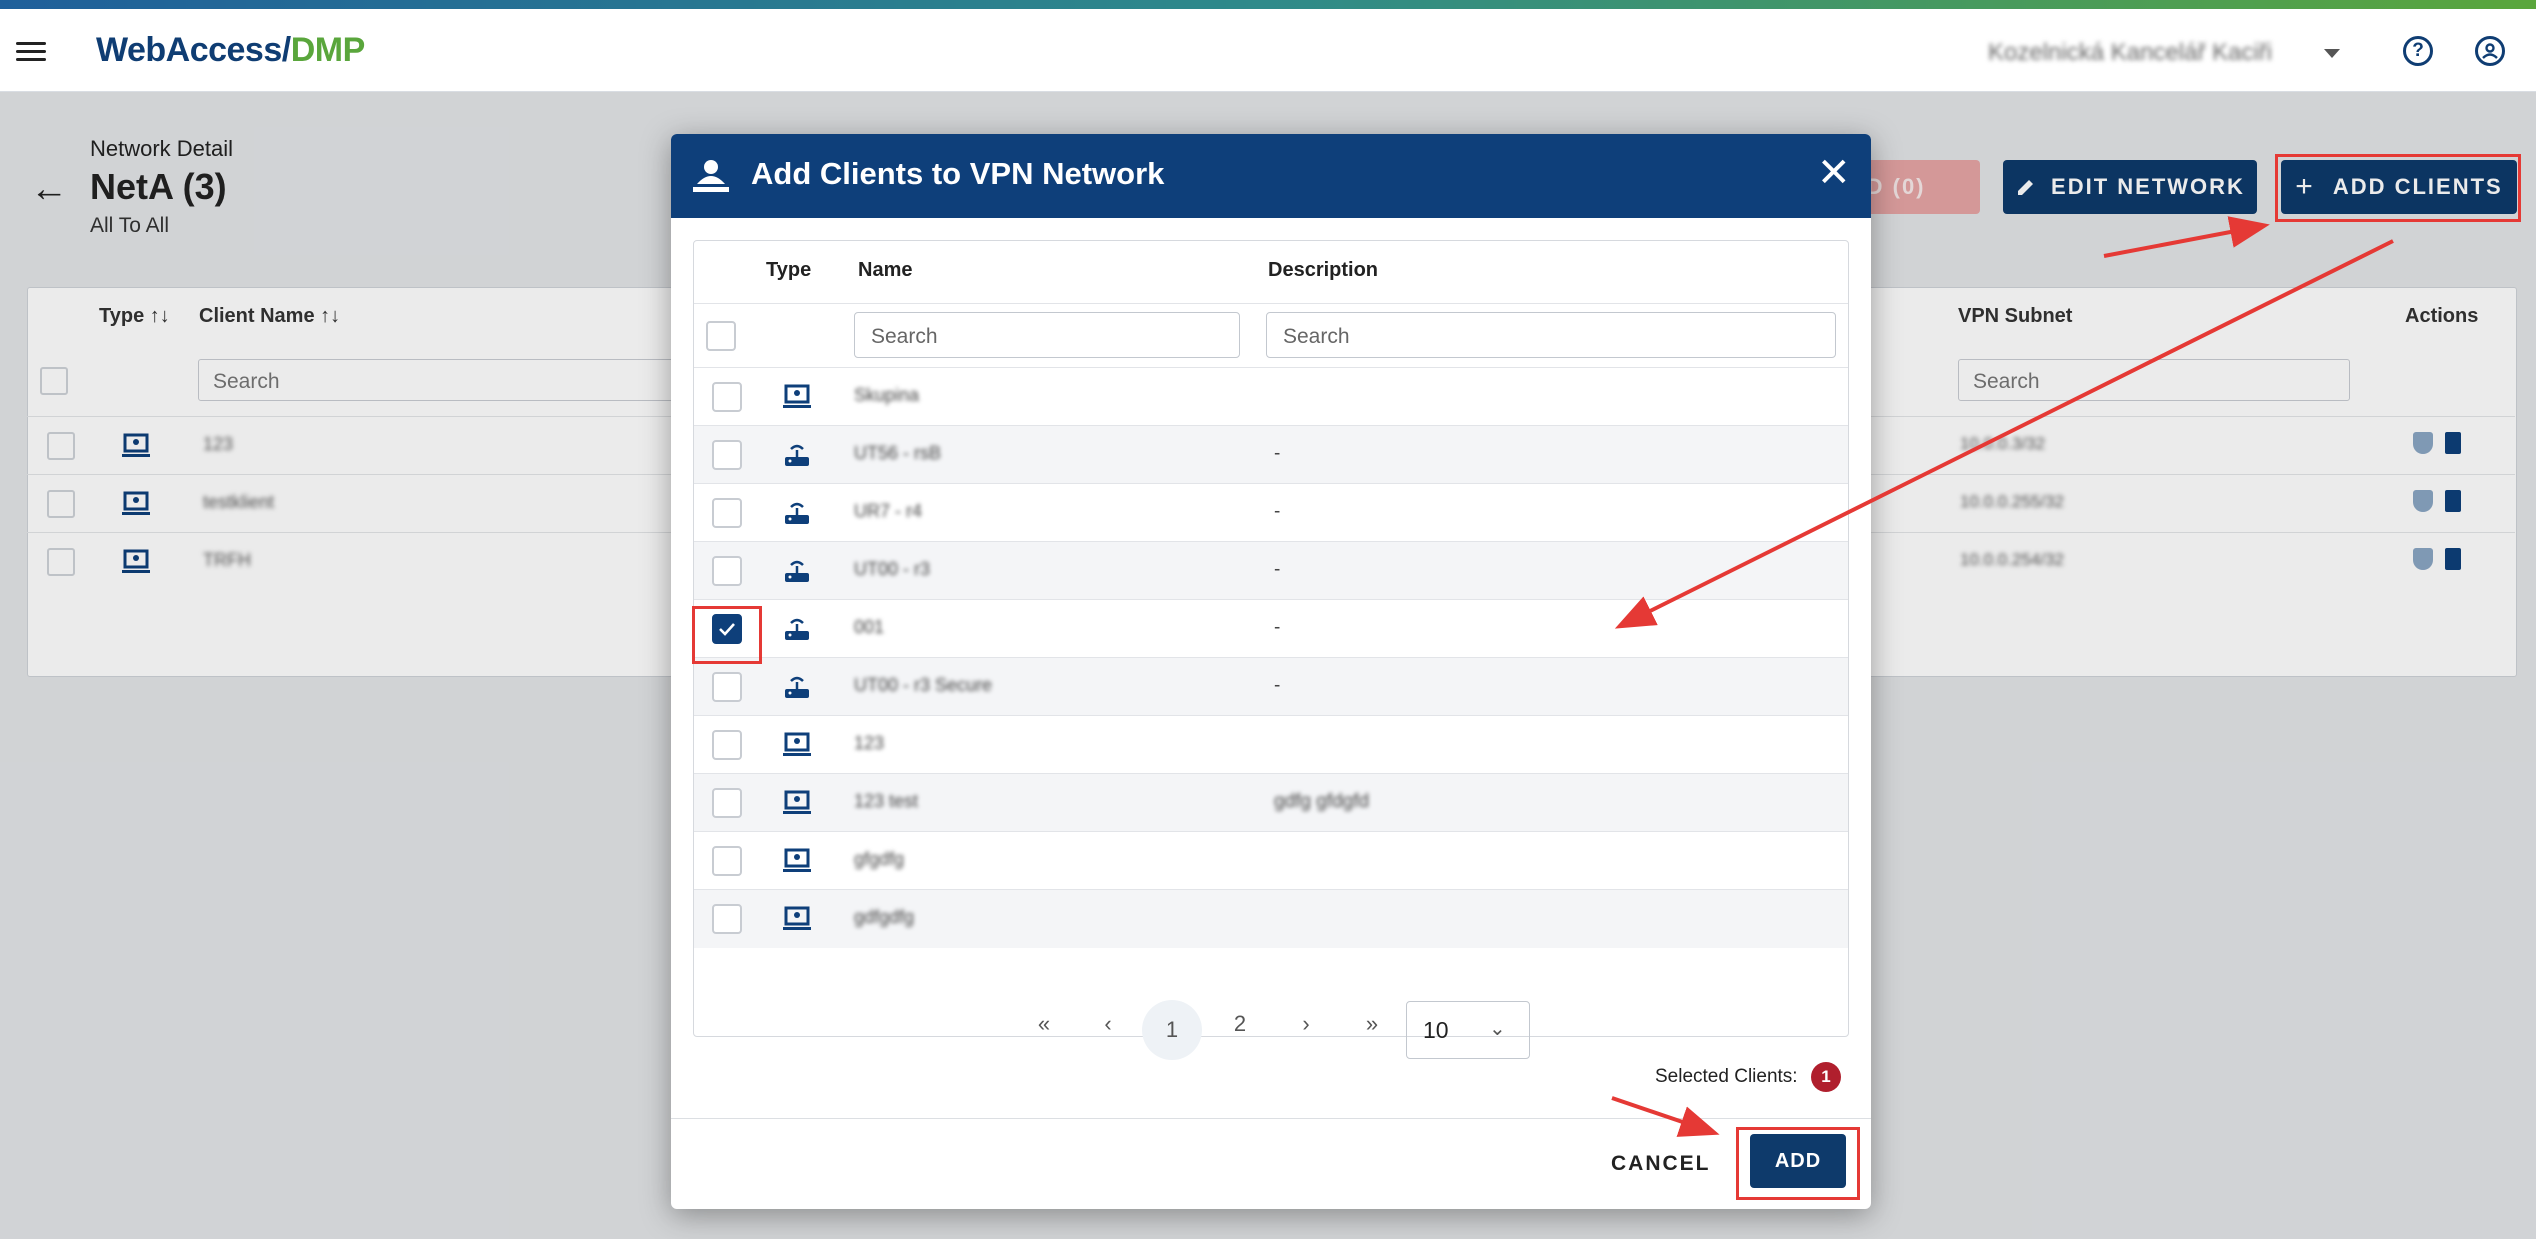  Describe the element at coordinates (1826, 1077) in the screenshot. I see `selected-count-badge: 1` at that location.